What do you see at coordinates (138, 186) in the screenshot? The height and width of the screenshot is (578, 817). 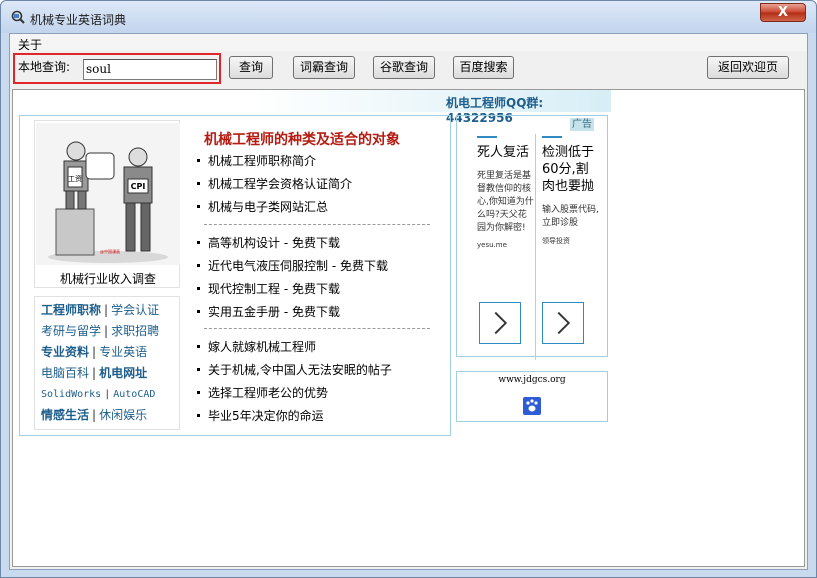 I see `cartoon-label-cpi: CPI` at bounding box center [138, 186].